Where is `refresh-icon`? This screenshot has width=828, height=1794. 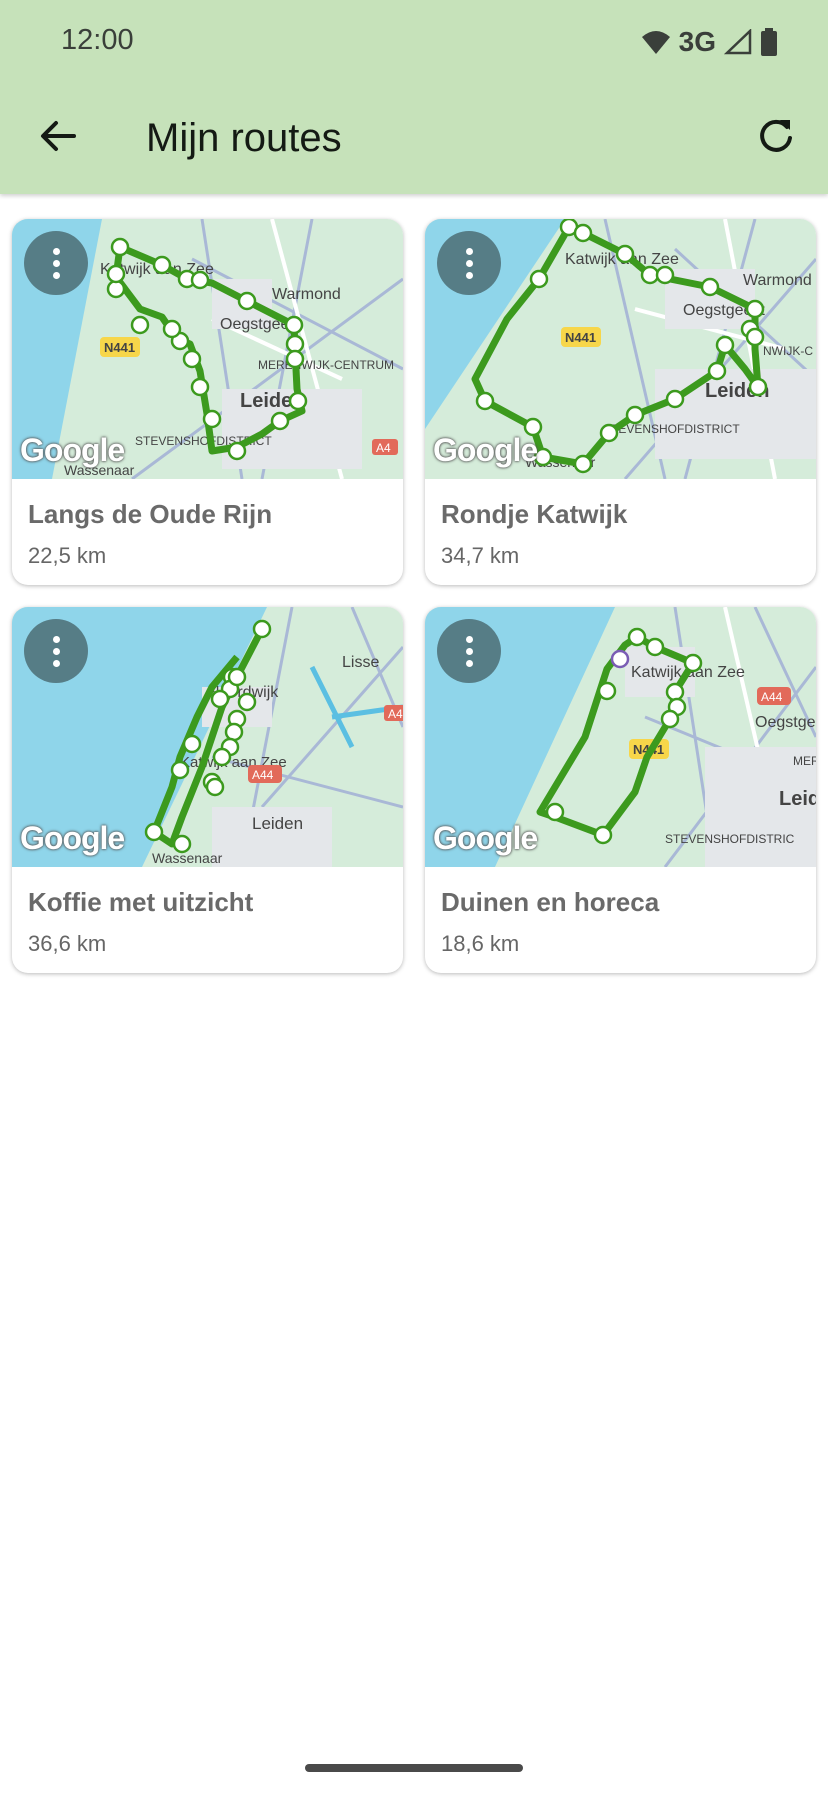
refresh-icon is located at coordinates (776, 135).